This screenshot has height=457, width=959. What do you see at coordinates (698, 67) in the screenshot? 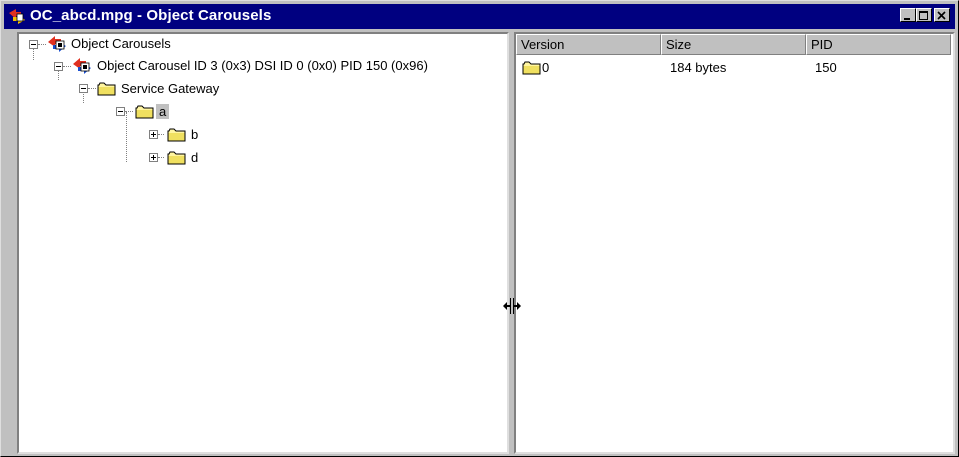
I see `cell-size: 184 bytes` at bounding box center [698, 67].